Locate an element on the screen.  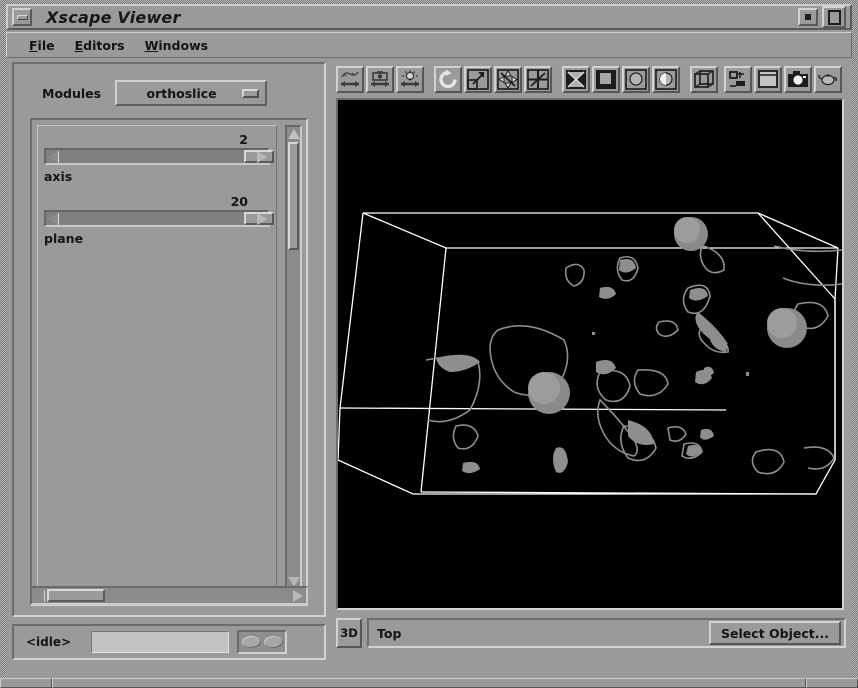
cube-outline-icon is located at coordinates (704, 78).